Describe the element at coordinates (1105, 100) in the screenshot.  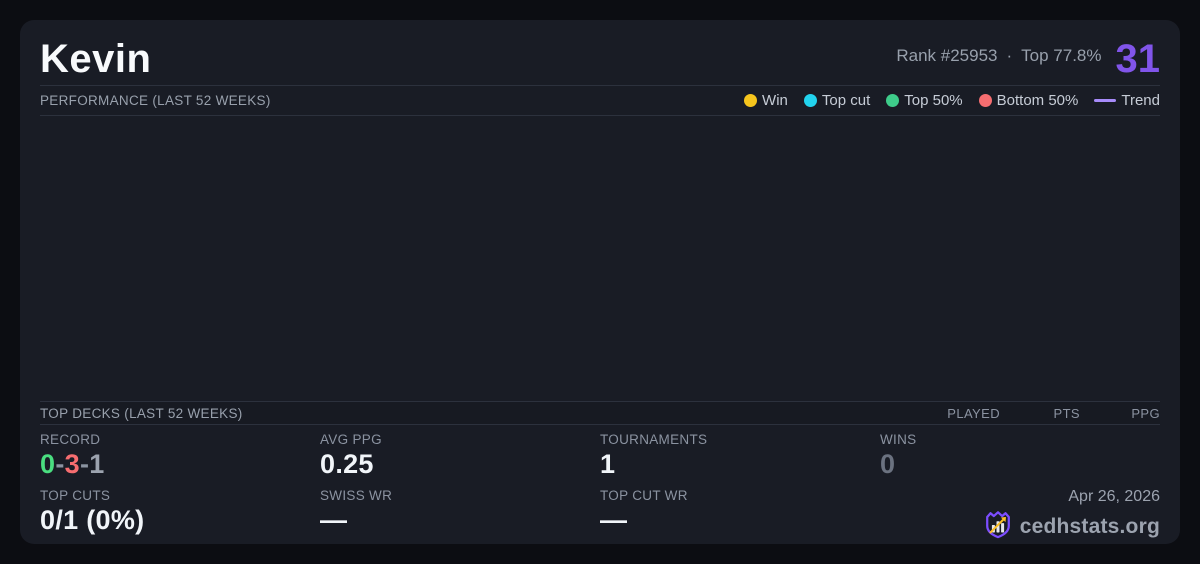
I see `trend-line-icon` at that location.